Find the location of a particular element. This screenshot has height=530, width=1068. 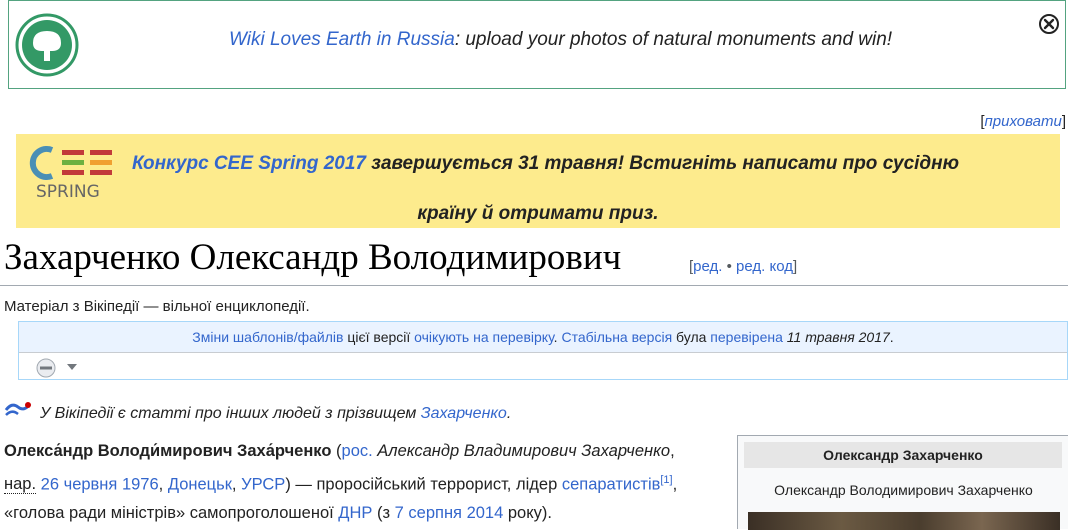

infobox-title: Олександр Захарченко is located at coordinates (903, 455).